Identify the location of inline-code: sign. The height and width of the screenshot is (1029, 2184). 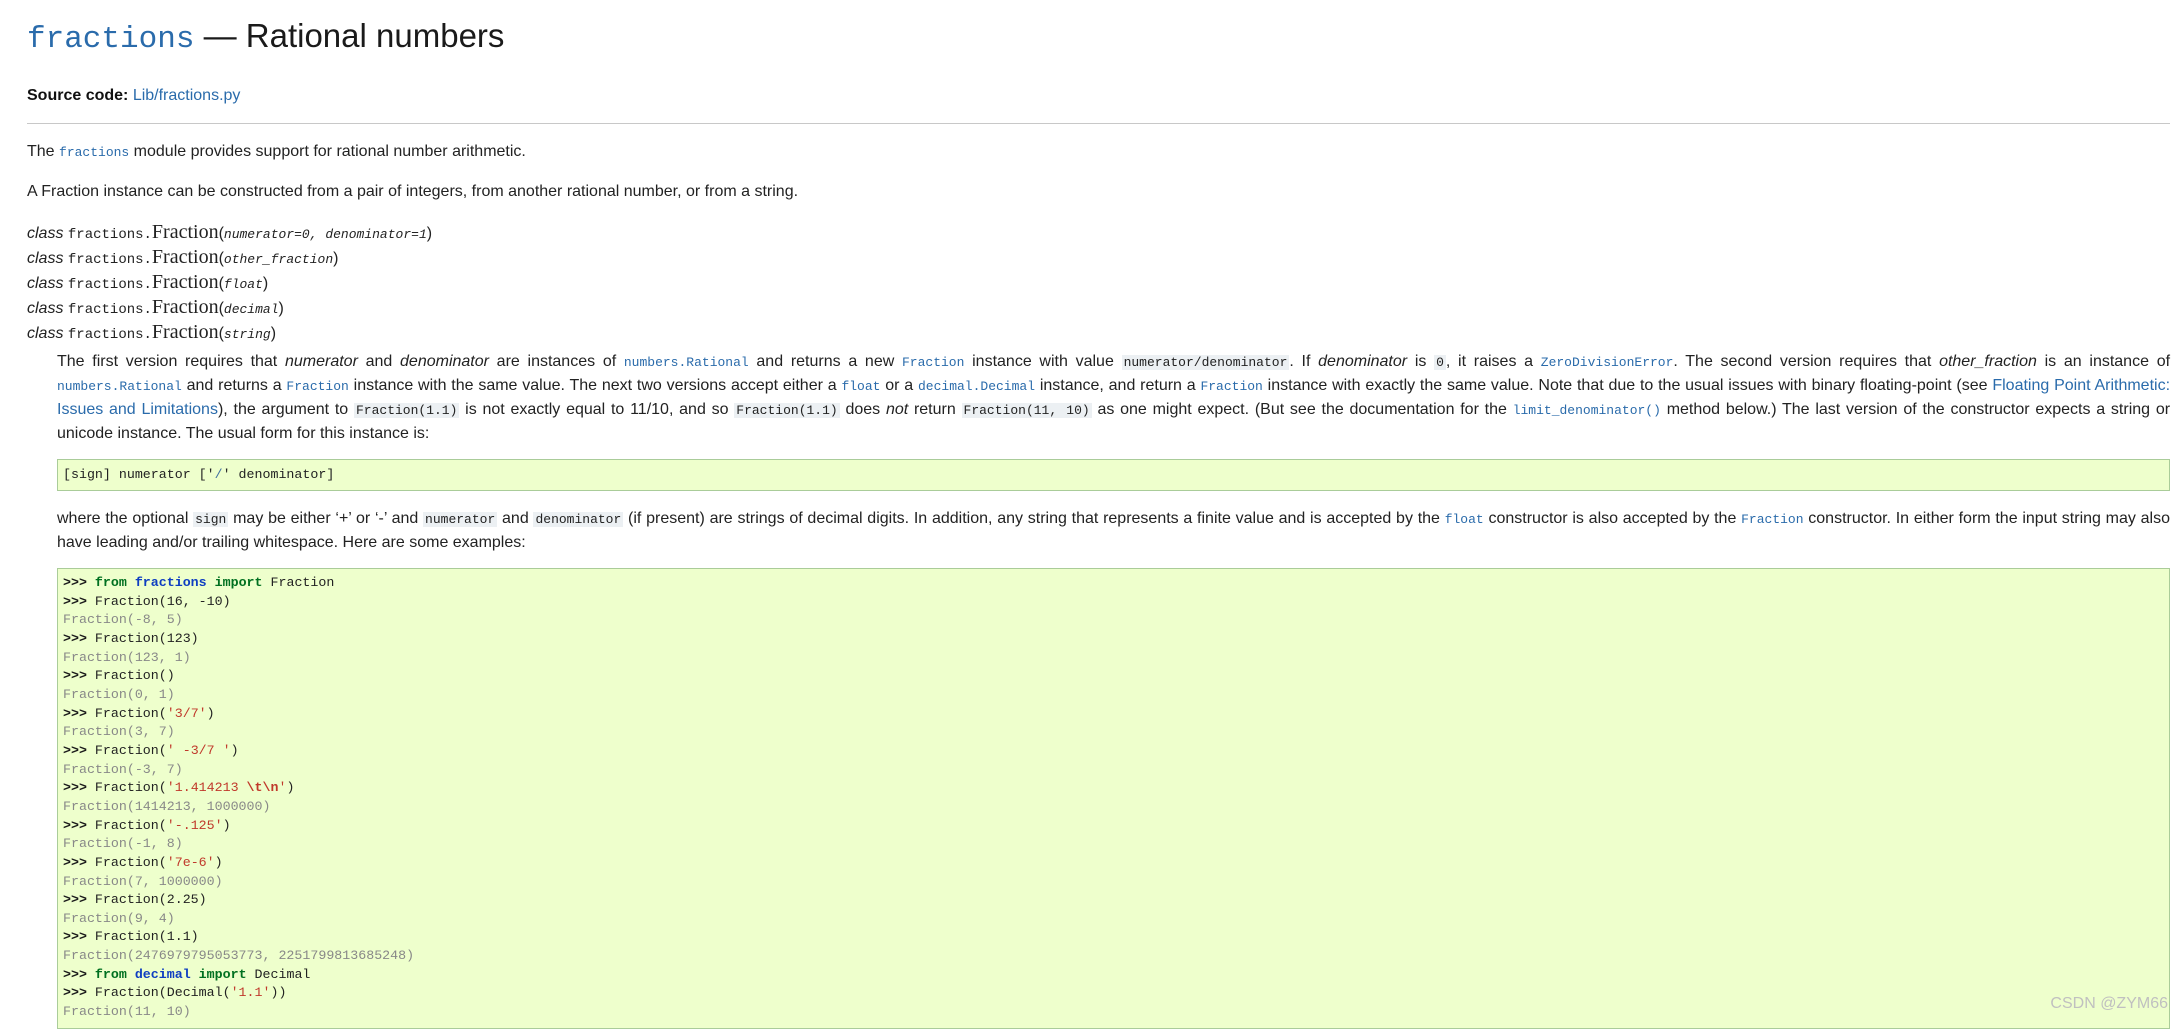
(211, 519).